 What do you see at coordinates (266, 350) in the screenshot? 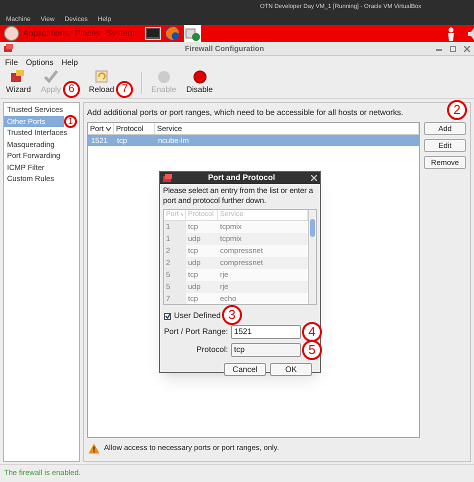
I see `protocol-dropdown: tcp` at bounding box center [266, 350].